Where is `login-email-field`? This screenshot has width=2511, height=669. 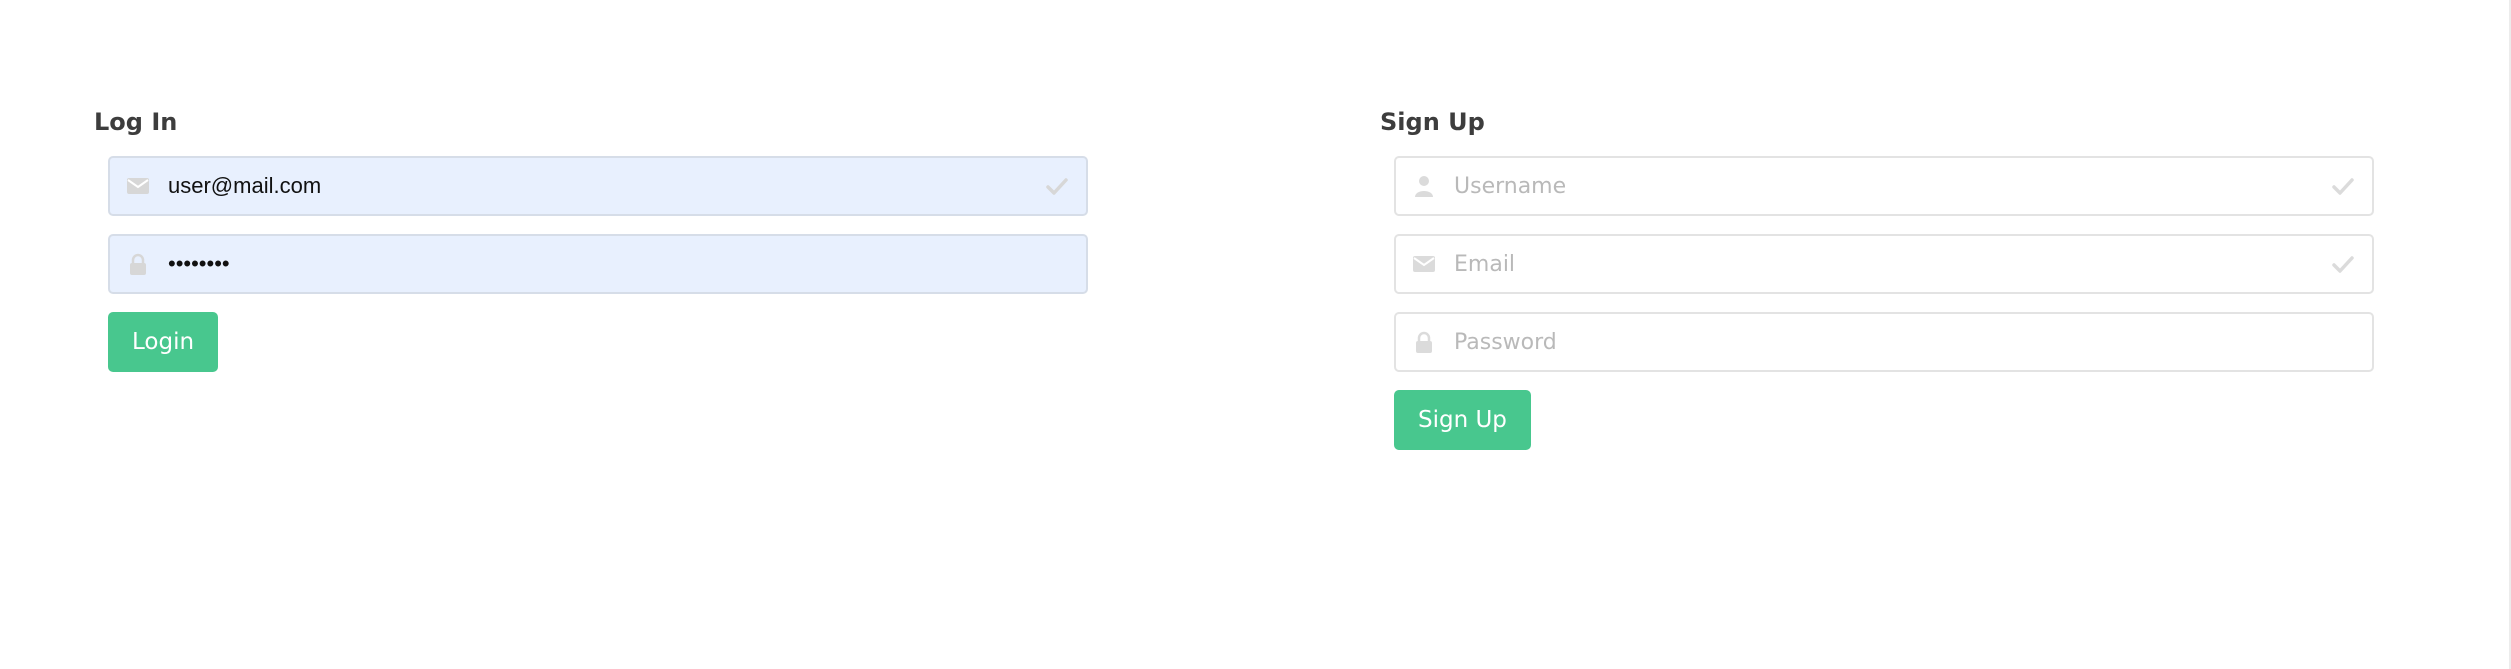
login-email-field is located at coordinates (598, 186).